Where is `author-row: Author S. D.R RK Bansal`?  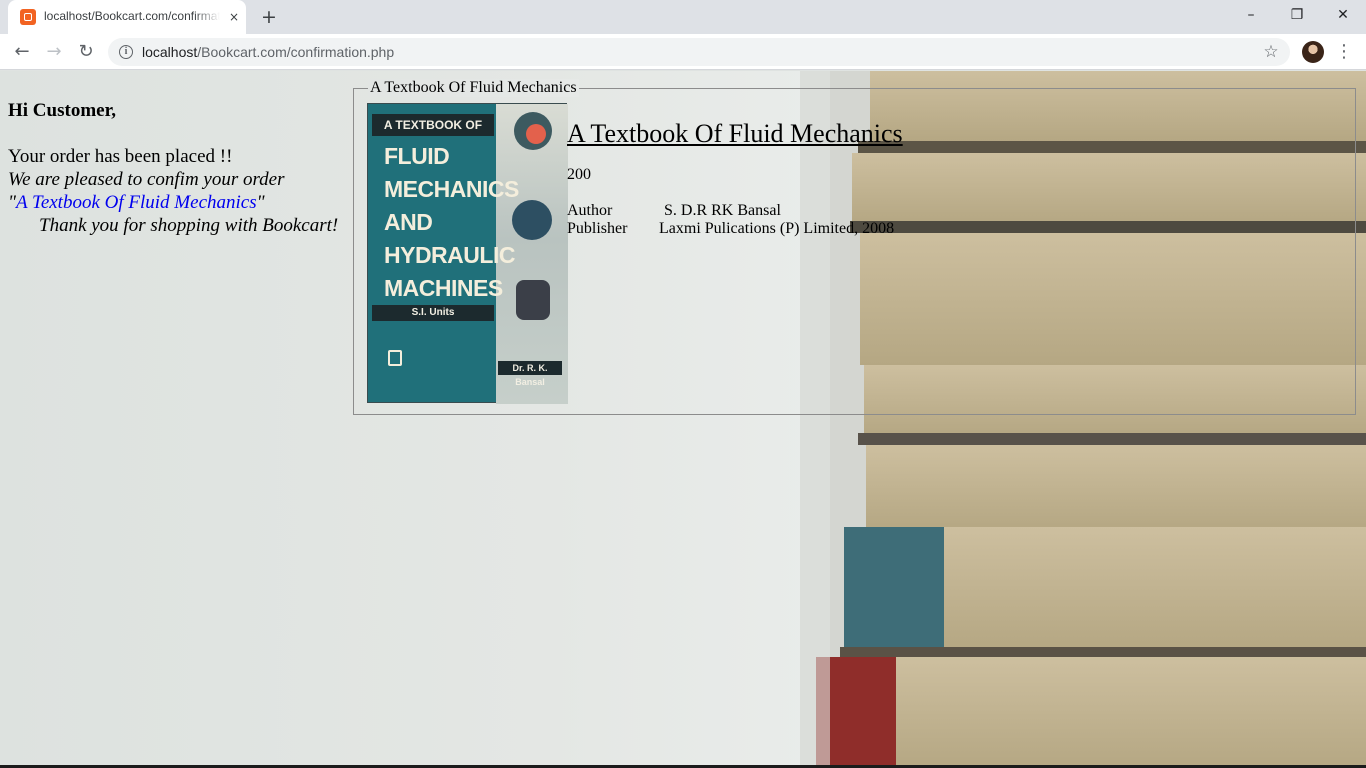
author-row: Author S. D.R RK Bansal is located at coordinates (674, 211).